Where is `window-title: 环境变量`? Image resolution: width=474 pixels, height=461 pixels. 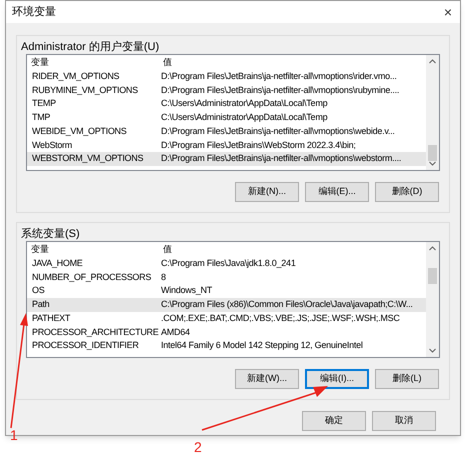
window-title: 环境变量 is located at coordinates (34, 12).